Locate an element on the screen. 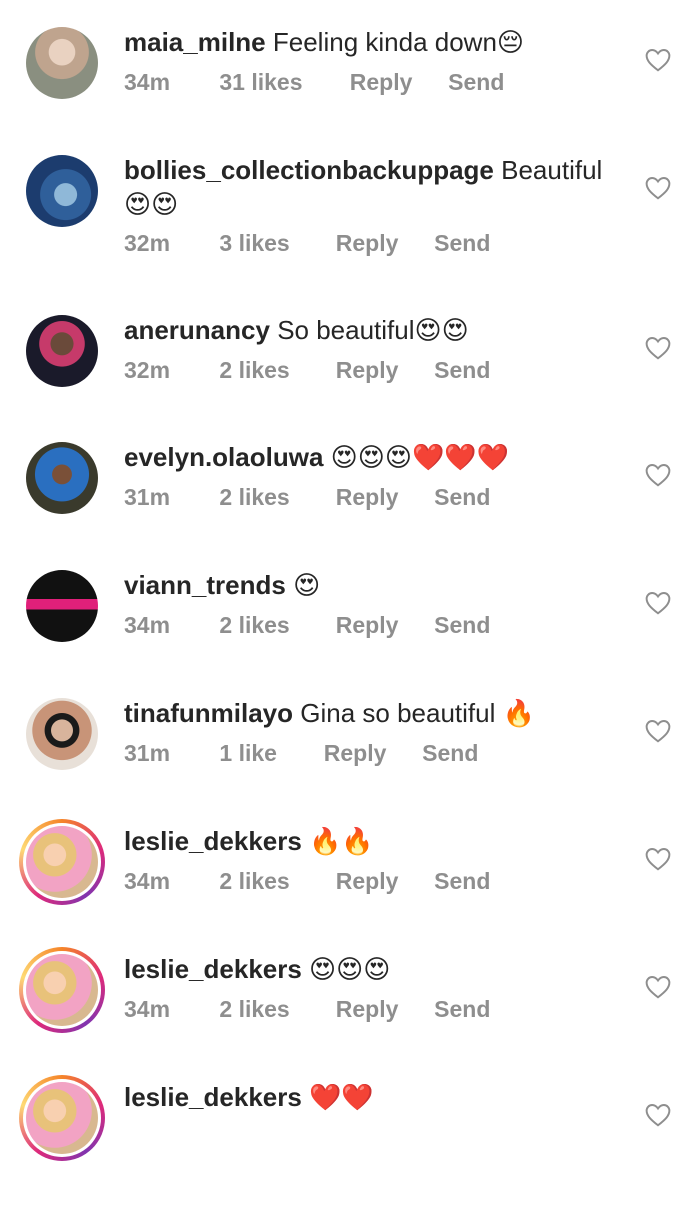 The height and width of the screenshot is (1210, 674). comment-likes: 31 likes is located at coordinates (281, 82).